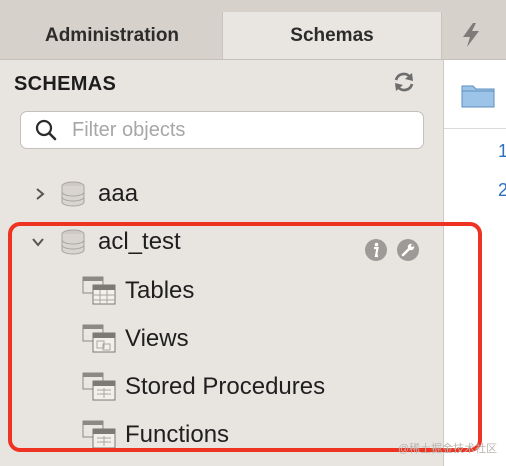  What do you see at coordinates (99, 290) in the screenshot?
I see `tables-icon` at bounding box center [99, 290].